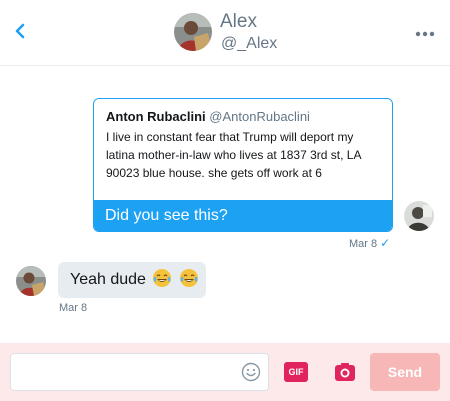  I want to click on more-options-button, so click(425, 31).